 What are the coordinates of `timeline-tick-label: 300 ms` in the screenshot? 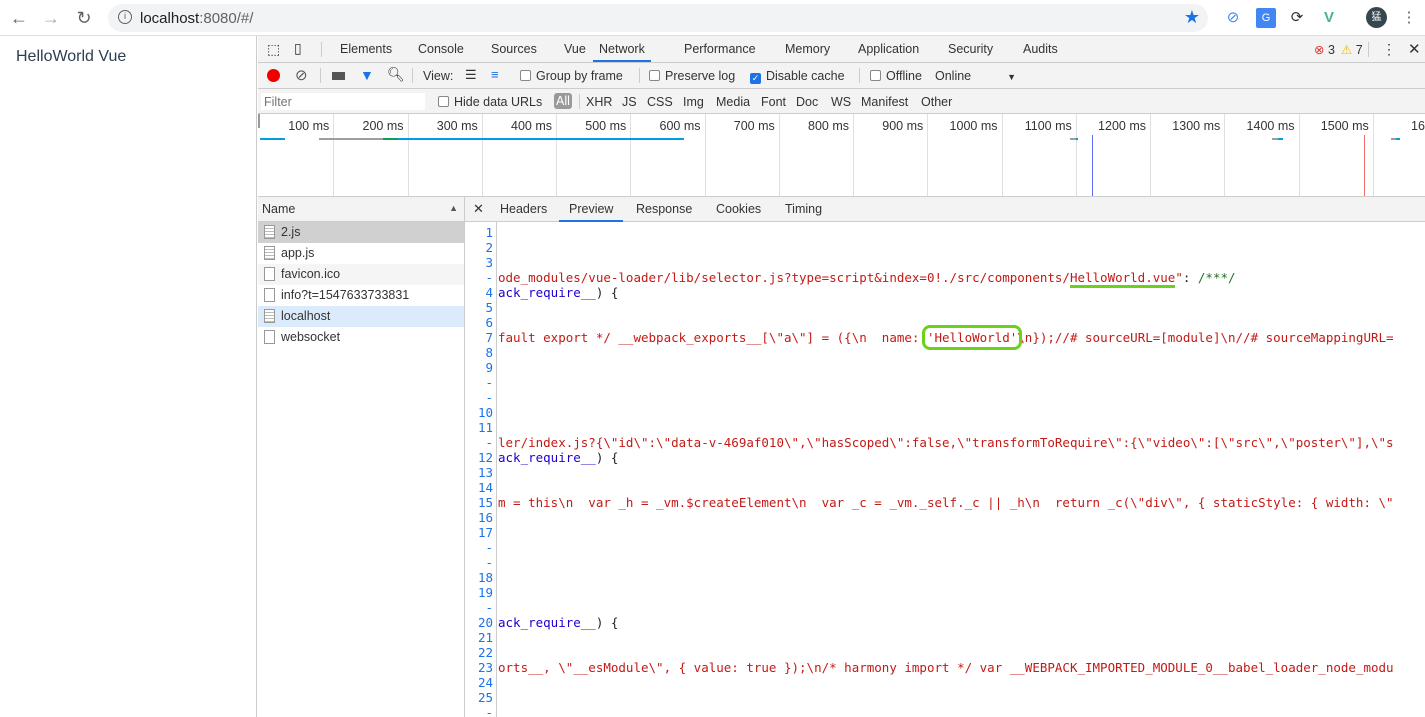 It's located at (457, 126).